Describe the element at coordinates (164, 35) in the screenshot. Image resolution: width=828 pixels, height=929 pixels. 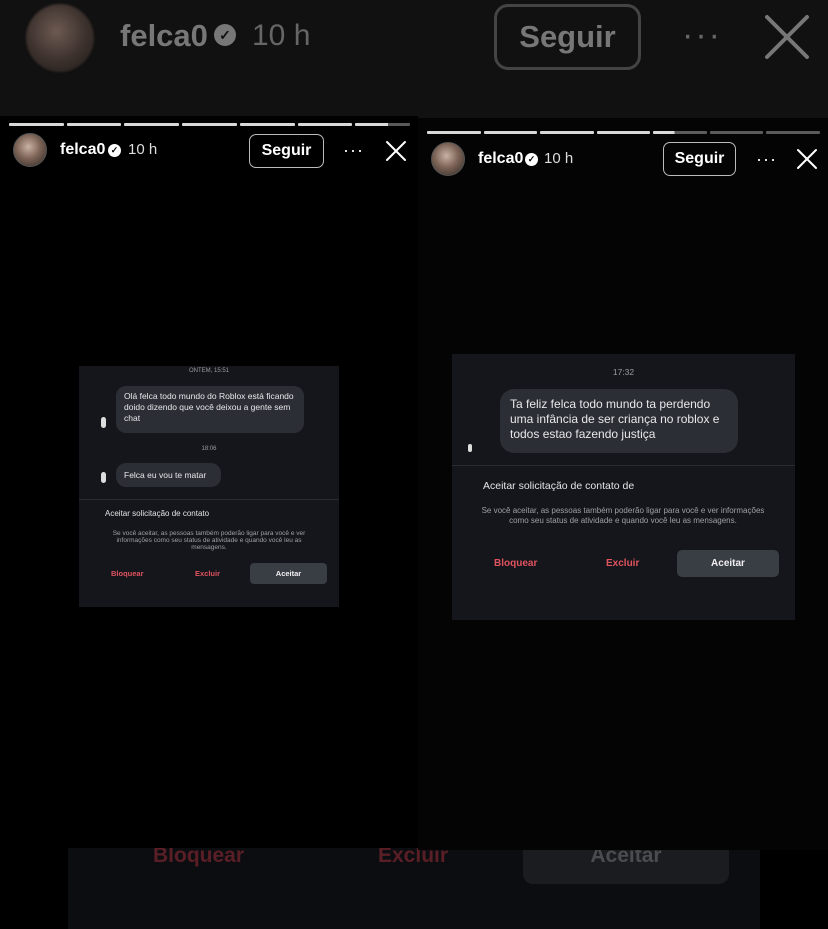
I see `background-username: felca0` at that location.